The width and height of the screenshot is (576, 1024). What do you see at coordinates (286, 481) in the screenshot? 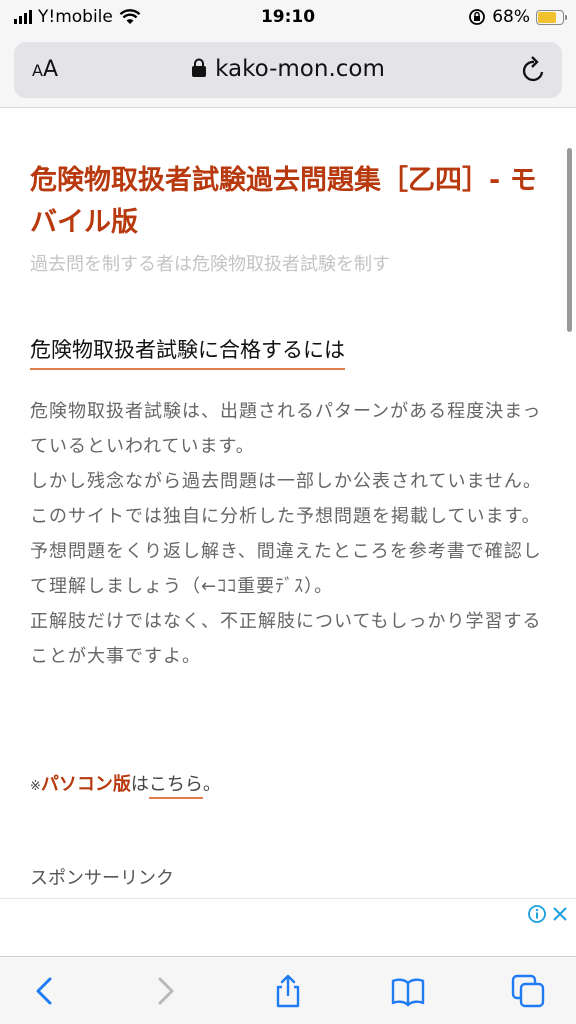
I see `paragraph: しかし残念ながら過去問題は一部しか公表されていません。` at bounding box center [286, 481].